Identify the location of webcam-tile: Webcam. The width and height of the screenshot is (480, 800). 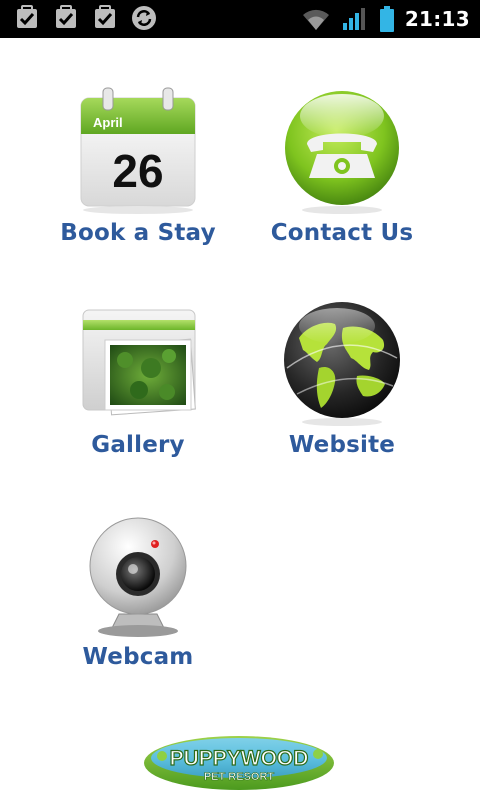
(138, 568).